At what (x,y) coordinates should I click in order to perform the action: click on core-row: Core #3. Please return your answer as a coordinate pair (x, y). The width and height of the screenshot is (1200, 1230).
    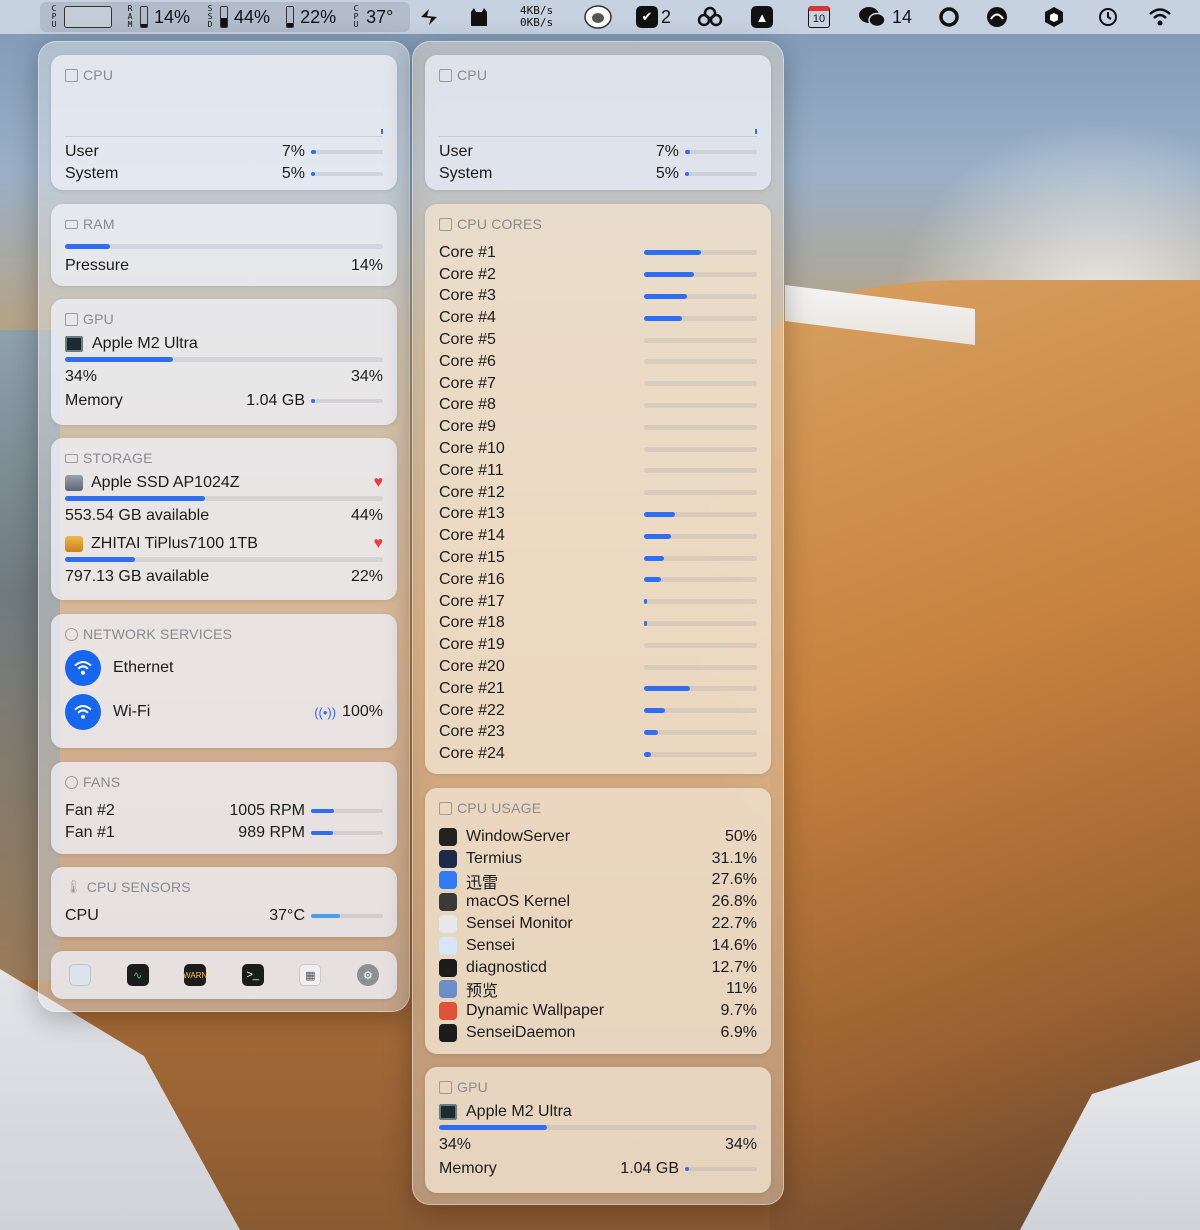
    Looking at the image, I should click on (598, 297).